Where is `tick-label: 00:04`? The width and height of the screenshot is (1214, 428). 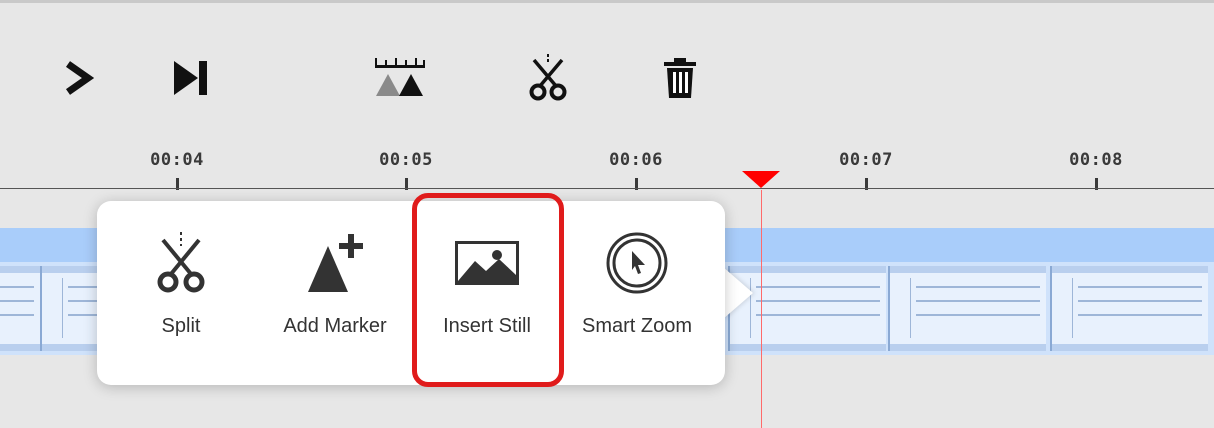 tick-label: 00:04 is located at coordinates (177, 160).